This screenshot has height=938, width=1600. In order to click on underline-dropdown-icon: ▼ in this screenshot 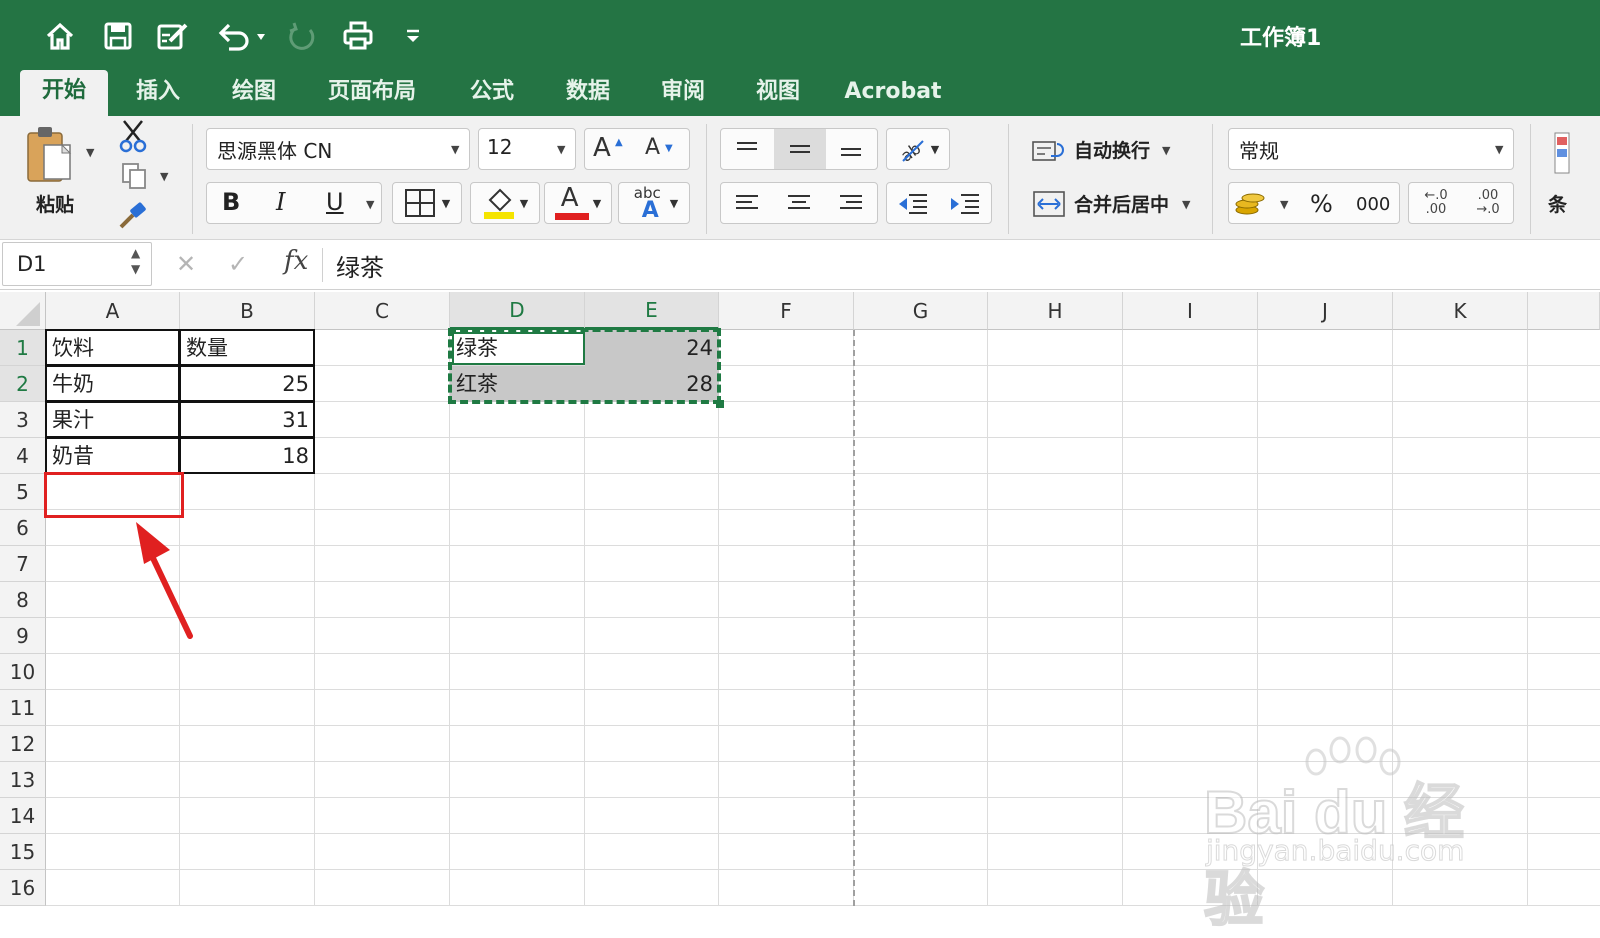, I will do `click(370, 204)`.